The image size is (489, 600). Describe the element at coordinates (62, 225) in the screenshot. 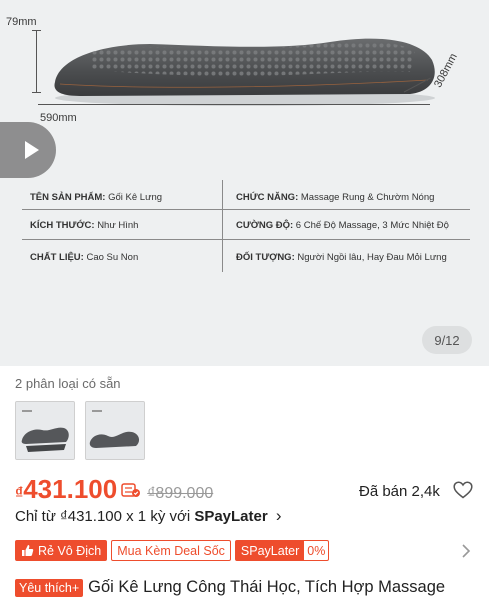

I see `spec-key: KÍCH THƯỚC:` at that location.